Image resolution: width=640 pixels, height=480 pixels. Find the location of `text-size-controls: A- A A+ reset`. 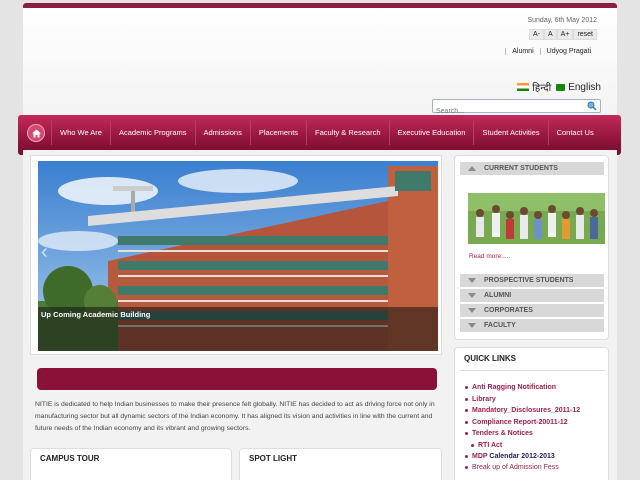

text-size-controls: A- A A+ reset is located at coordinates (563, 34).